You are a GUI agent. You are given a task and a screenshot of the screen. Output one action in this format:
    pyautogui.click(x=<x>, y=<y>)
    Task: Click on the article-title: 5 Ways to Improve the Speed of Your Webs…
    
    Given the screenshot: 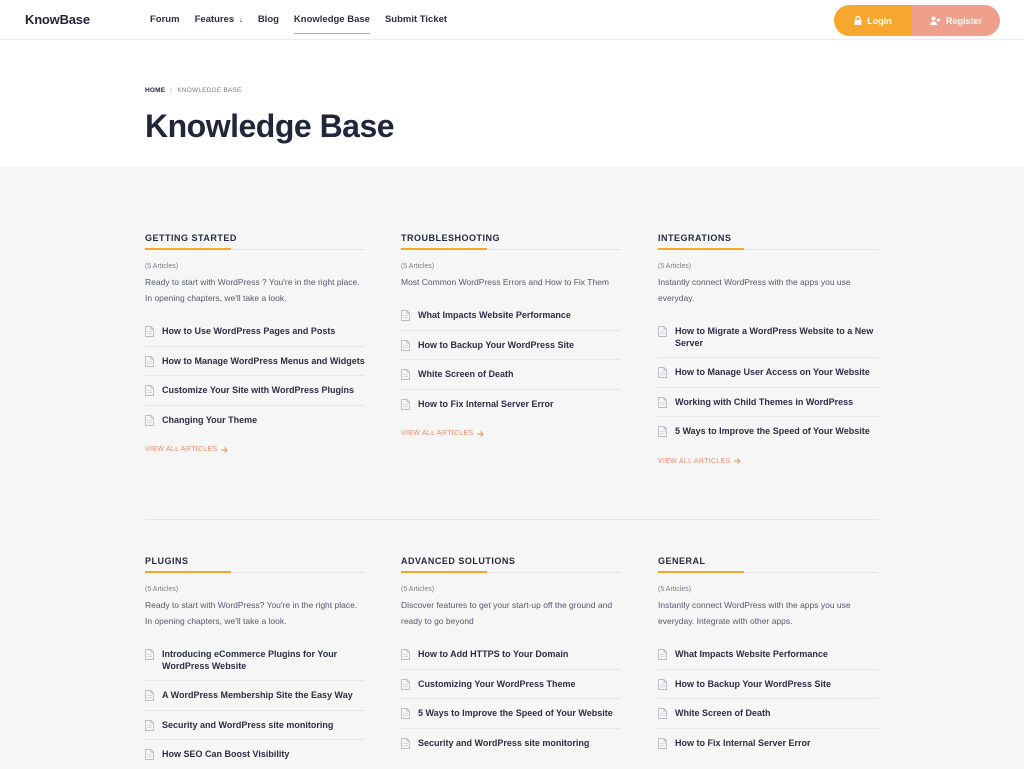 What is the action you would take?
    pyautogui.click(x=772, y=431)
    